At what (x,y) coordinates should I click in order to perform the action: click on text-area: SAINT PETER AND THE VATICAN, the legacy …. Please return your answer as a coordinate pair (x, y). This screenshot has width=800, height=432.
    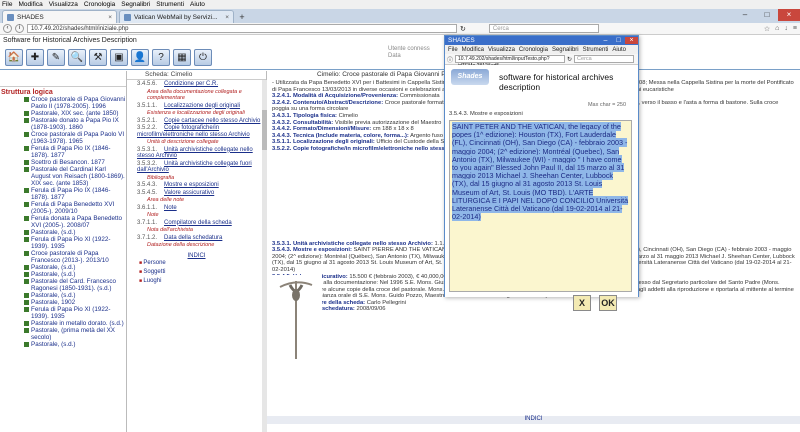
    Looking at the image, I should click on (540, 206).